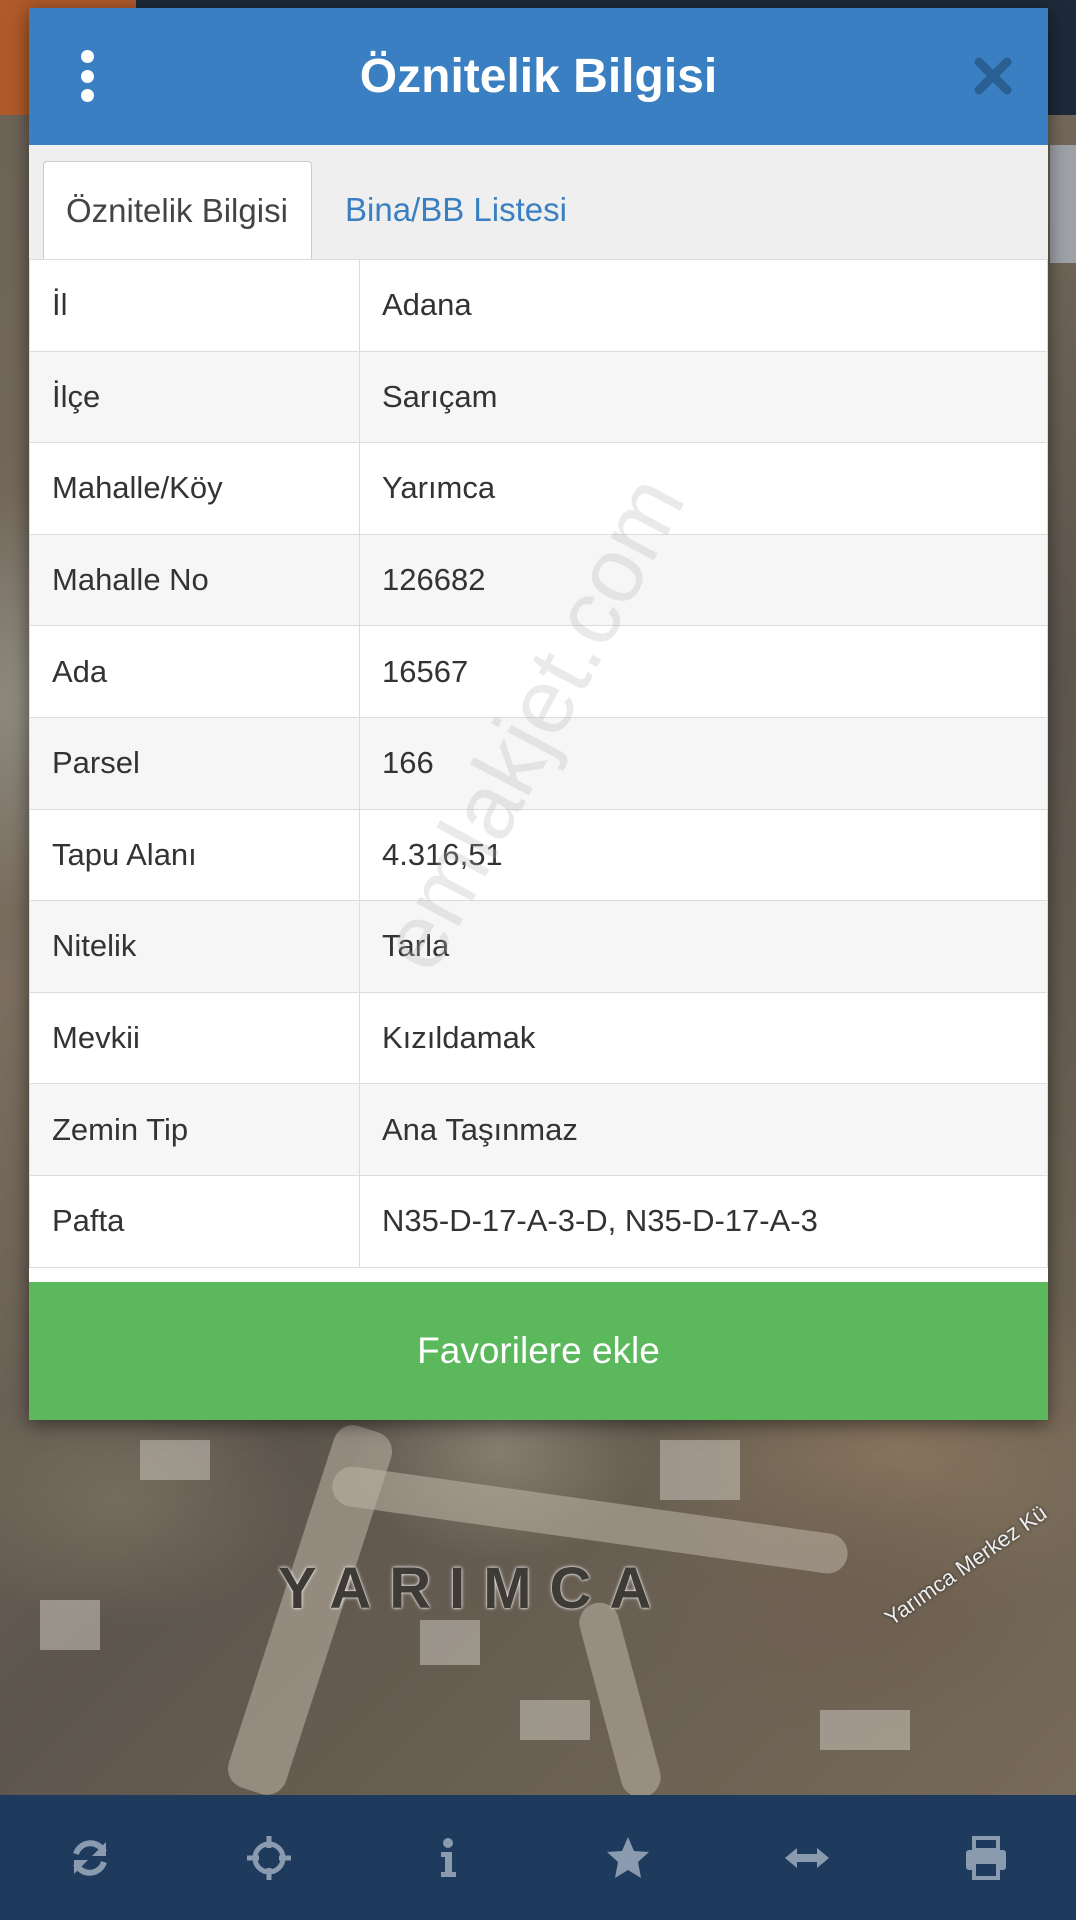 This screenshot has height=1920, width=1076. Describe the element at coordinates (194, 1129) in the screenshot. I see `attribute-key: Zemin Tip` at that location.